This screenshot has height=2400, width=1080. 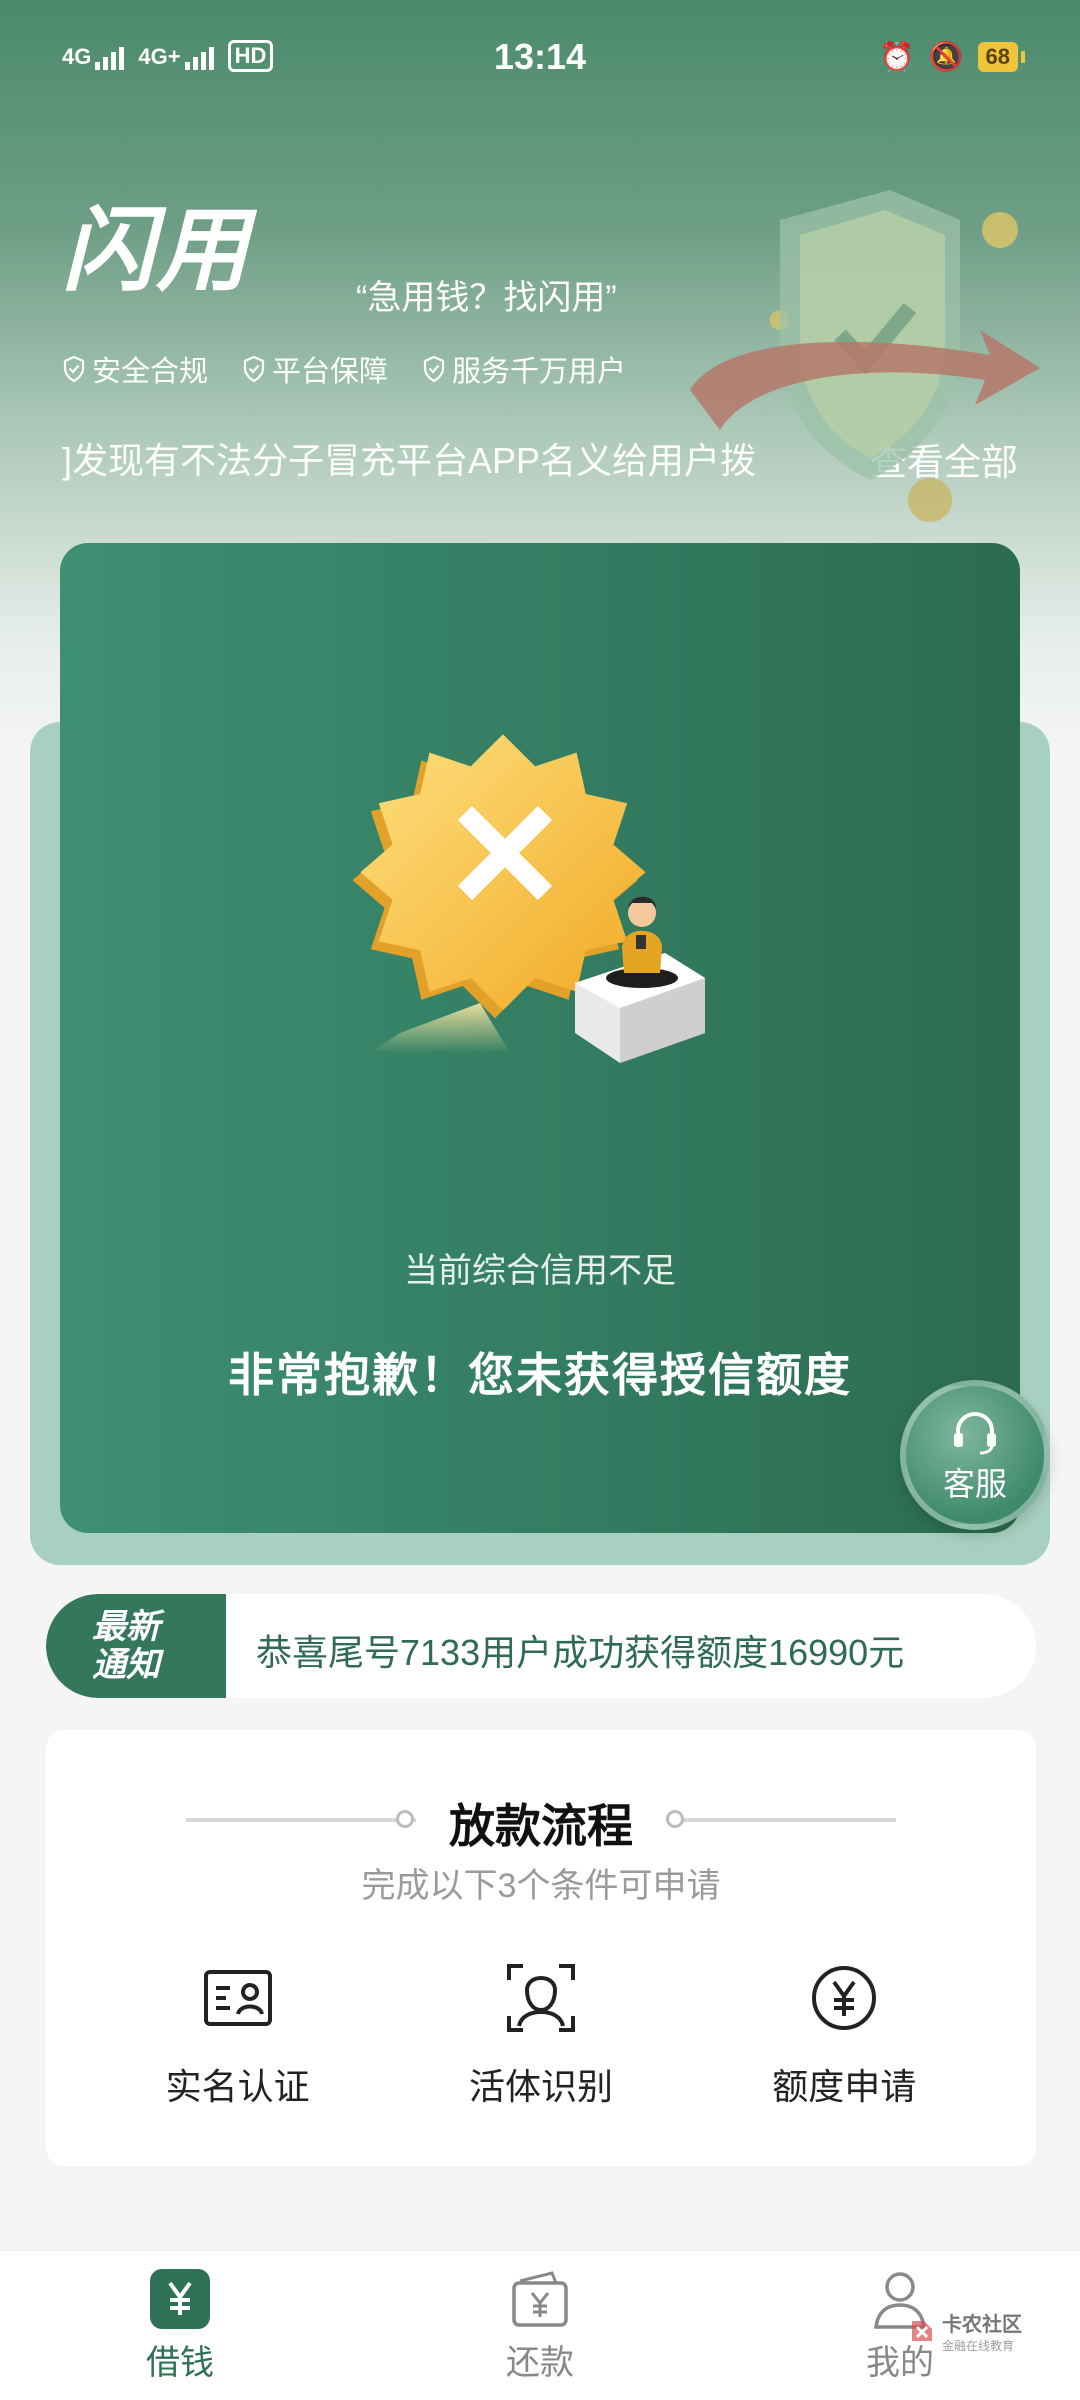 I want to click on id-card-icon, so click(x=237, y=1998).